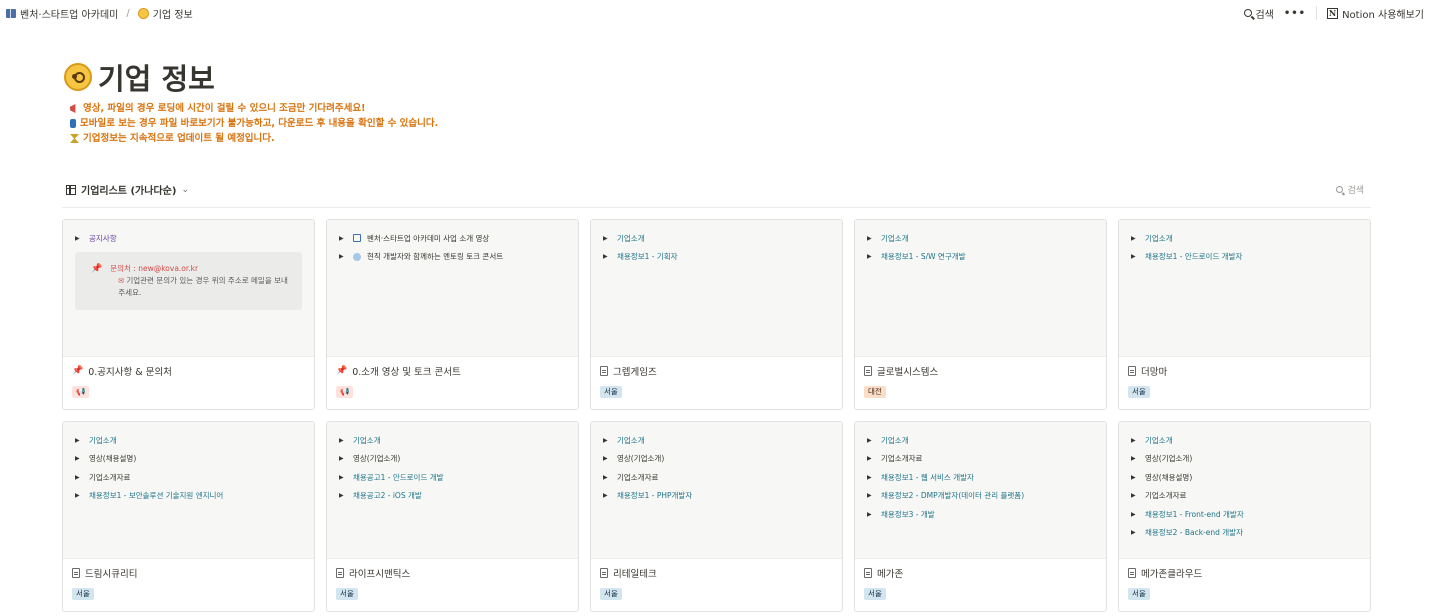  I want to click on notice-text: 기업정보는 지속적으로 업데이트 될 예정입니다., so click(179, 138).